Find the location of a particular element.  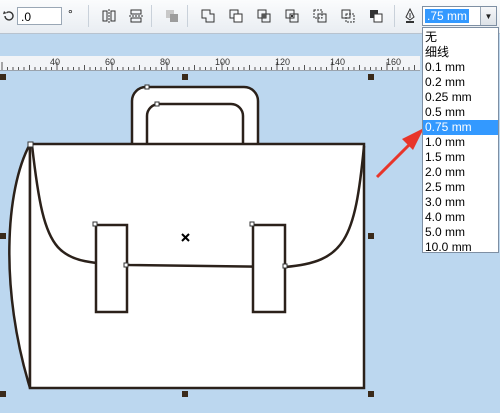

mirror-horizontal-icon is located at coordinates (109, 16).